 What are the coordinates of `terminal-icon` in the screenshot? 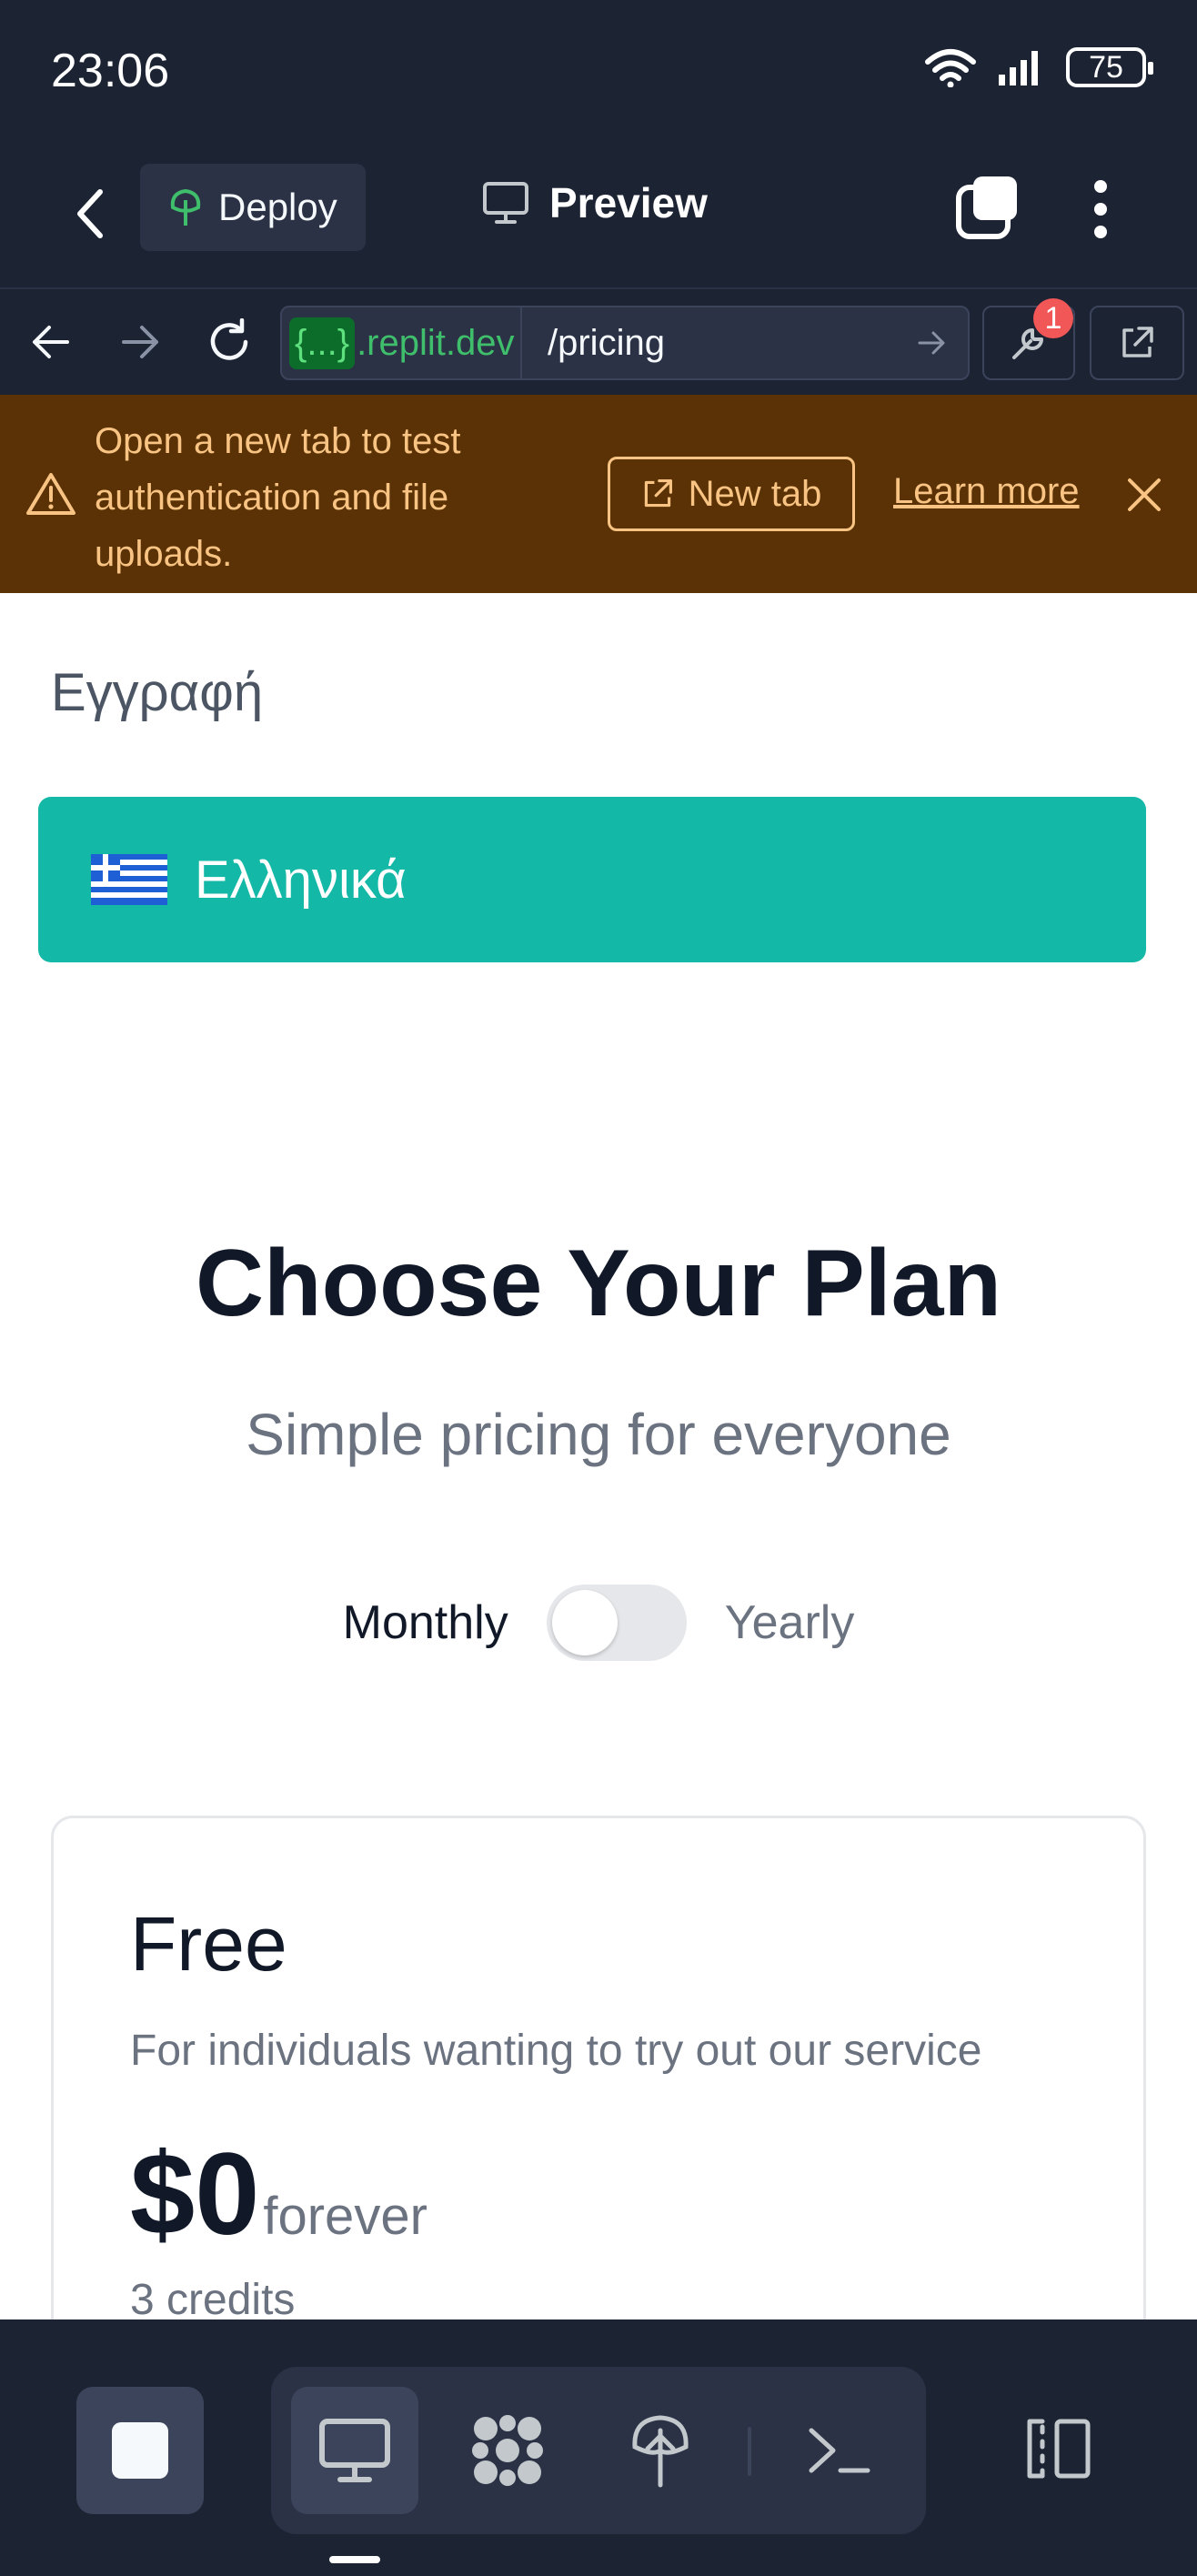 It's located at (839, 2450).